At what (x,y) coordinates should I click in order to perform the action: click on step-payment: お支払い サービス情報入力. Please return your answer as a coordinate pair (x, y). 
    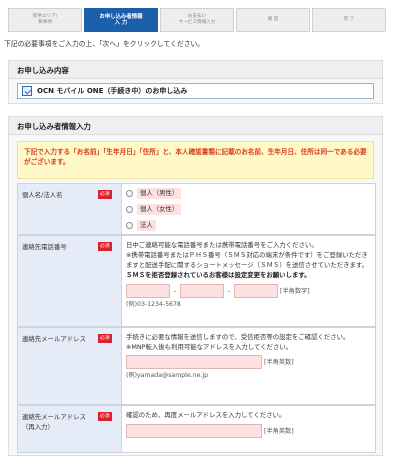
    Looking at the image, I should click on (197, 20).